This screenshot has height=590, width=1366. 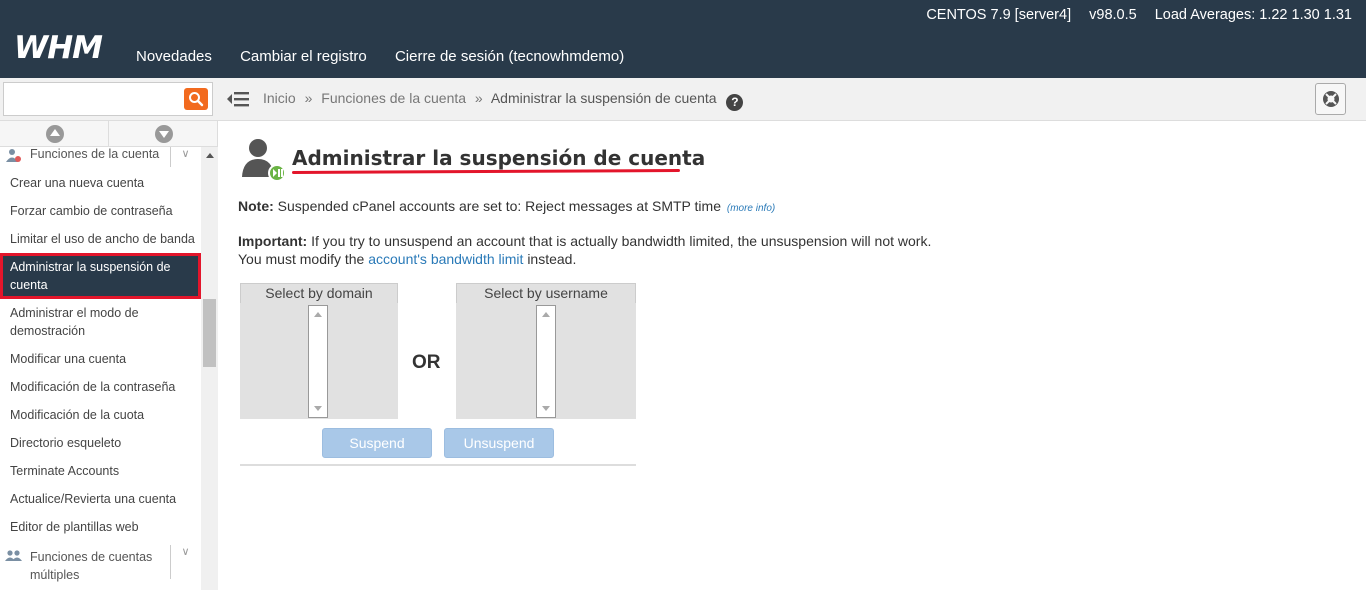 I want to click on lifebuoy-icon, so click(x=1331, y=99).